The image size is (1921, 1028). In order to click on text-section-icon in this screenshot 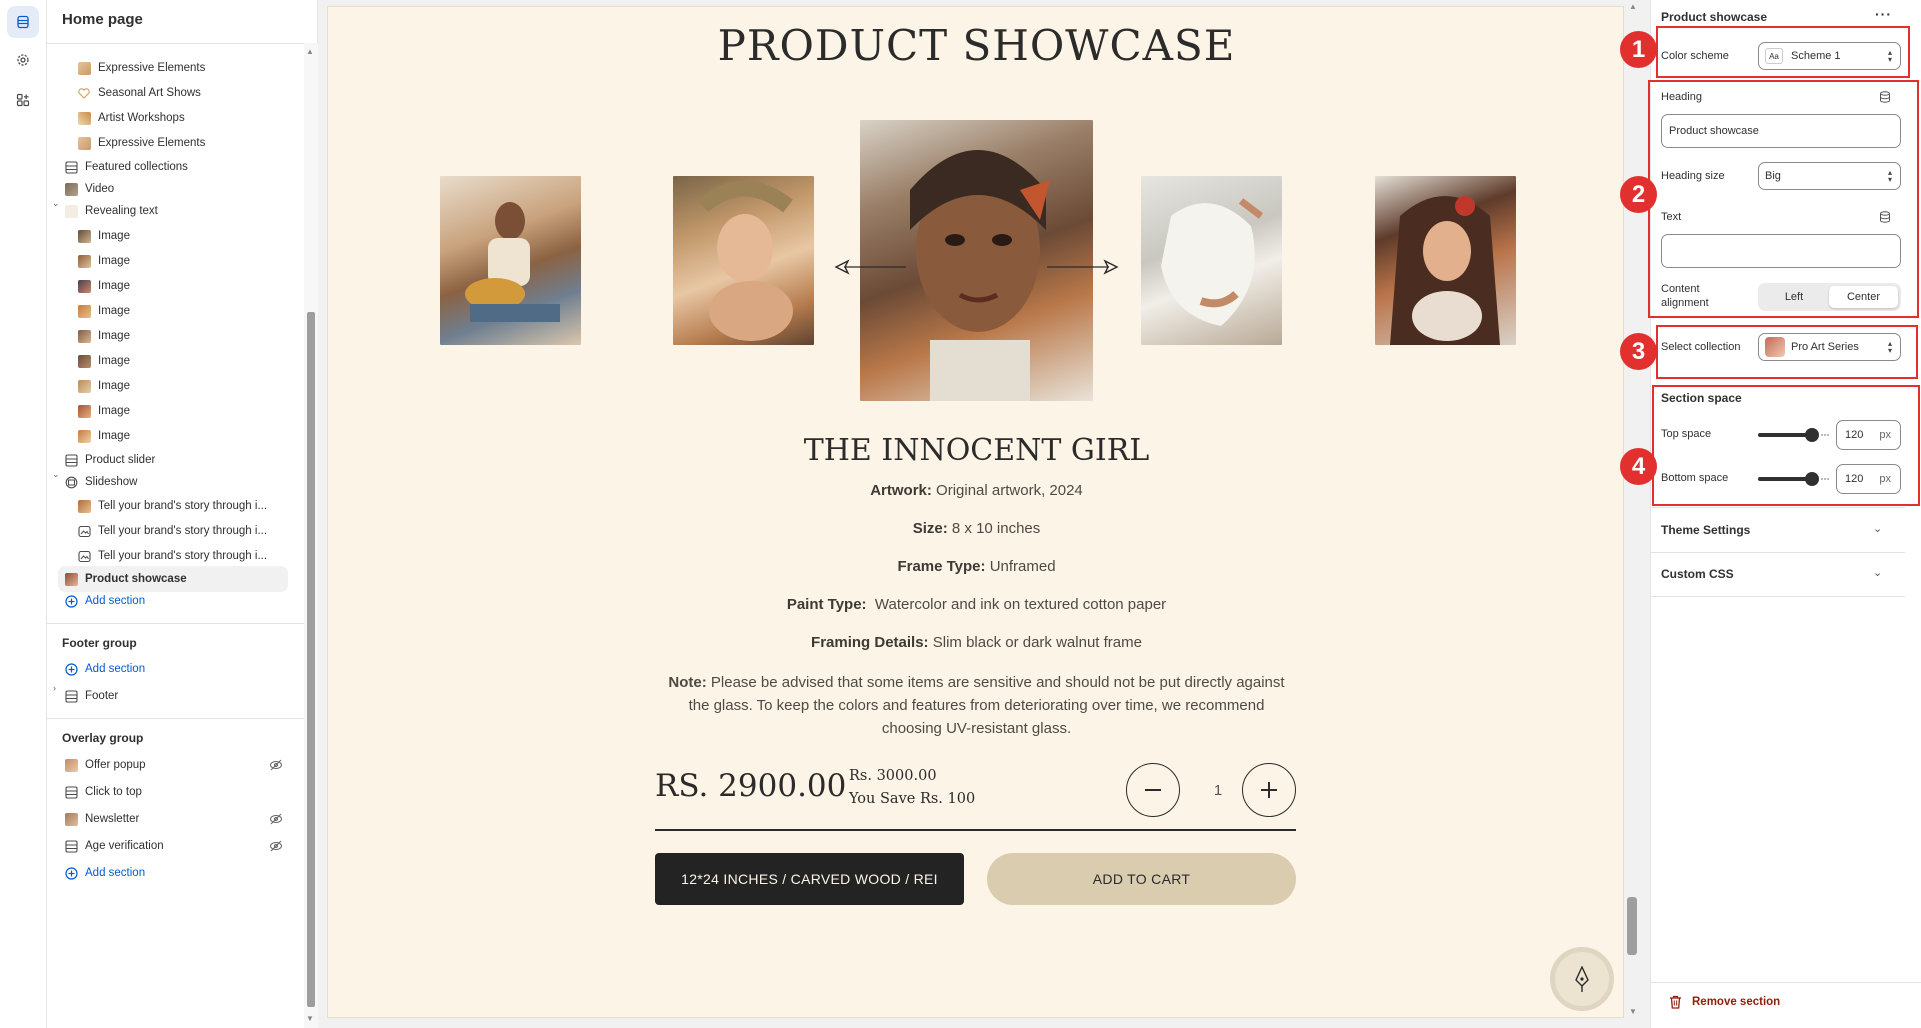, I will do `click(71, 211)`.